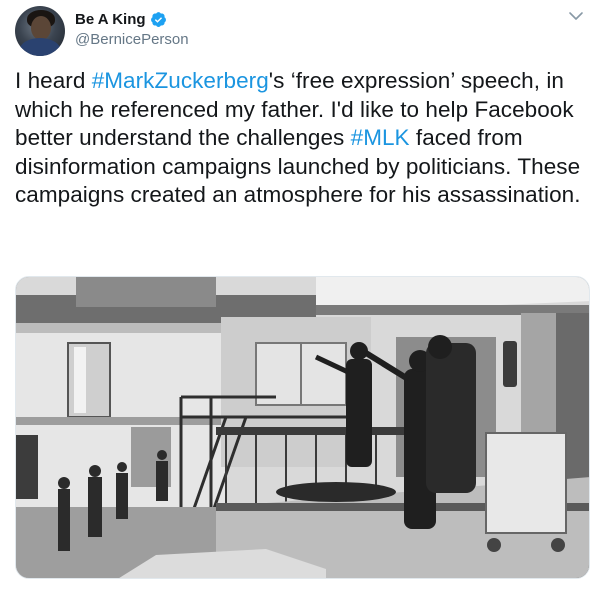  What do you see at coordinates (302, 31) in the screenshot?
I see `tweet-header: Be A King @BernicePerson` at bounding box center [302, 31].